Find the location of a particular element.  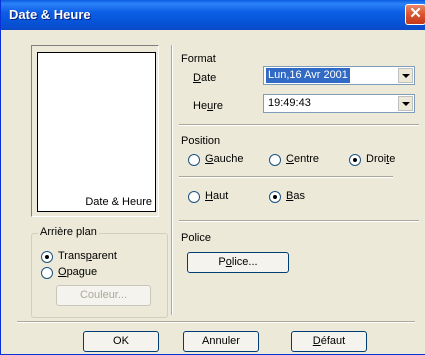

bas-label: Bas is located at coordinates (295, 196).